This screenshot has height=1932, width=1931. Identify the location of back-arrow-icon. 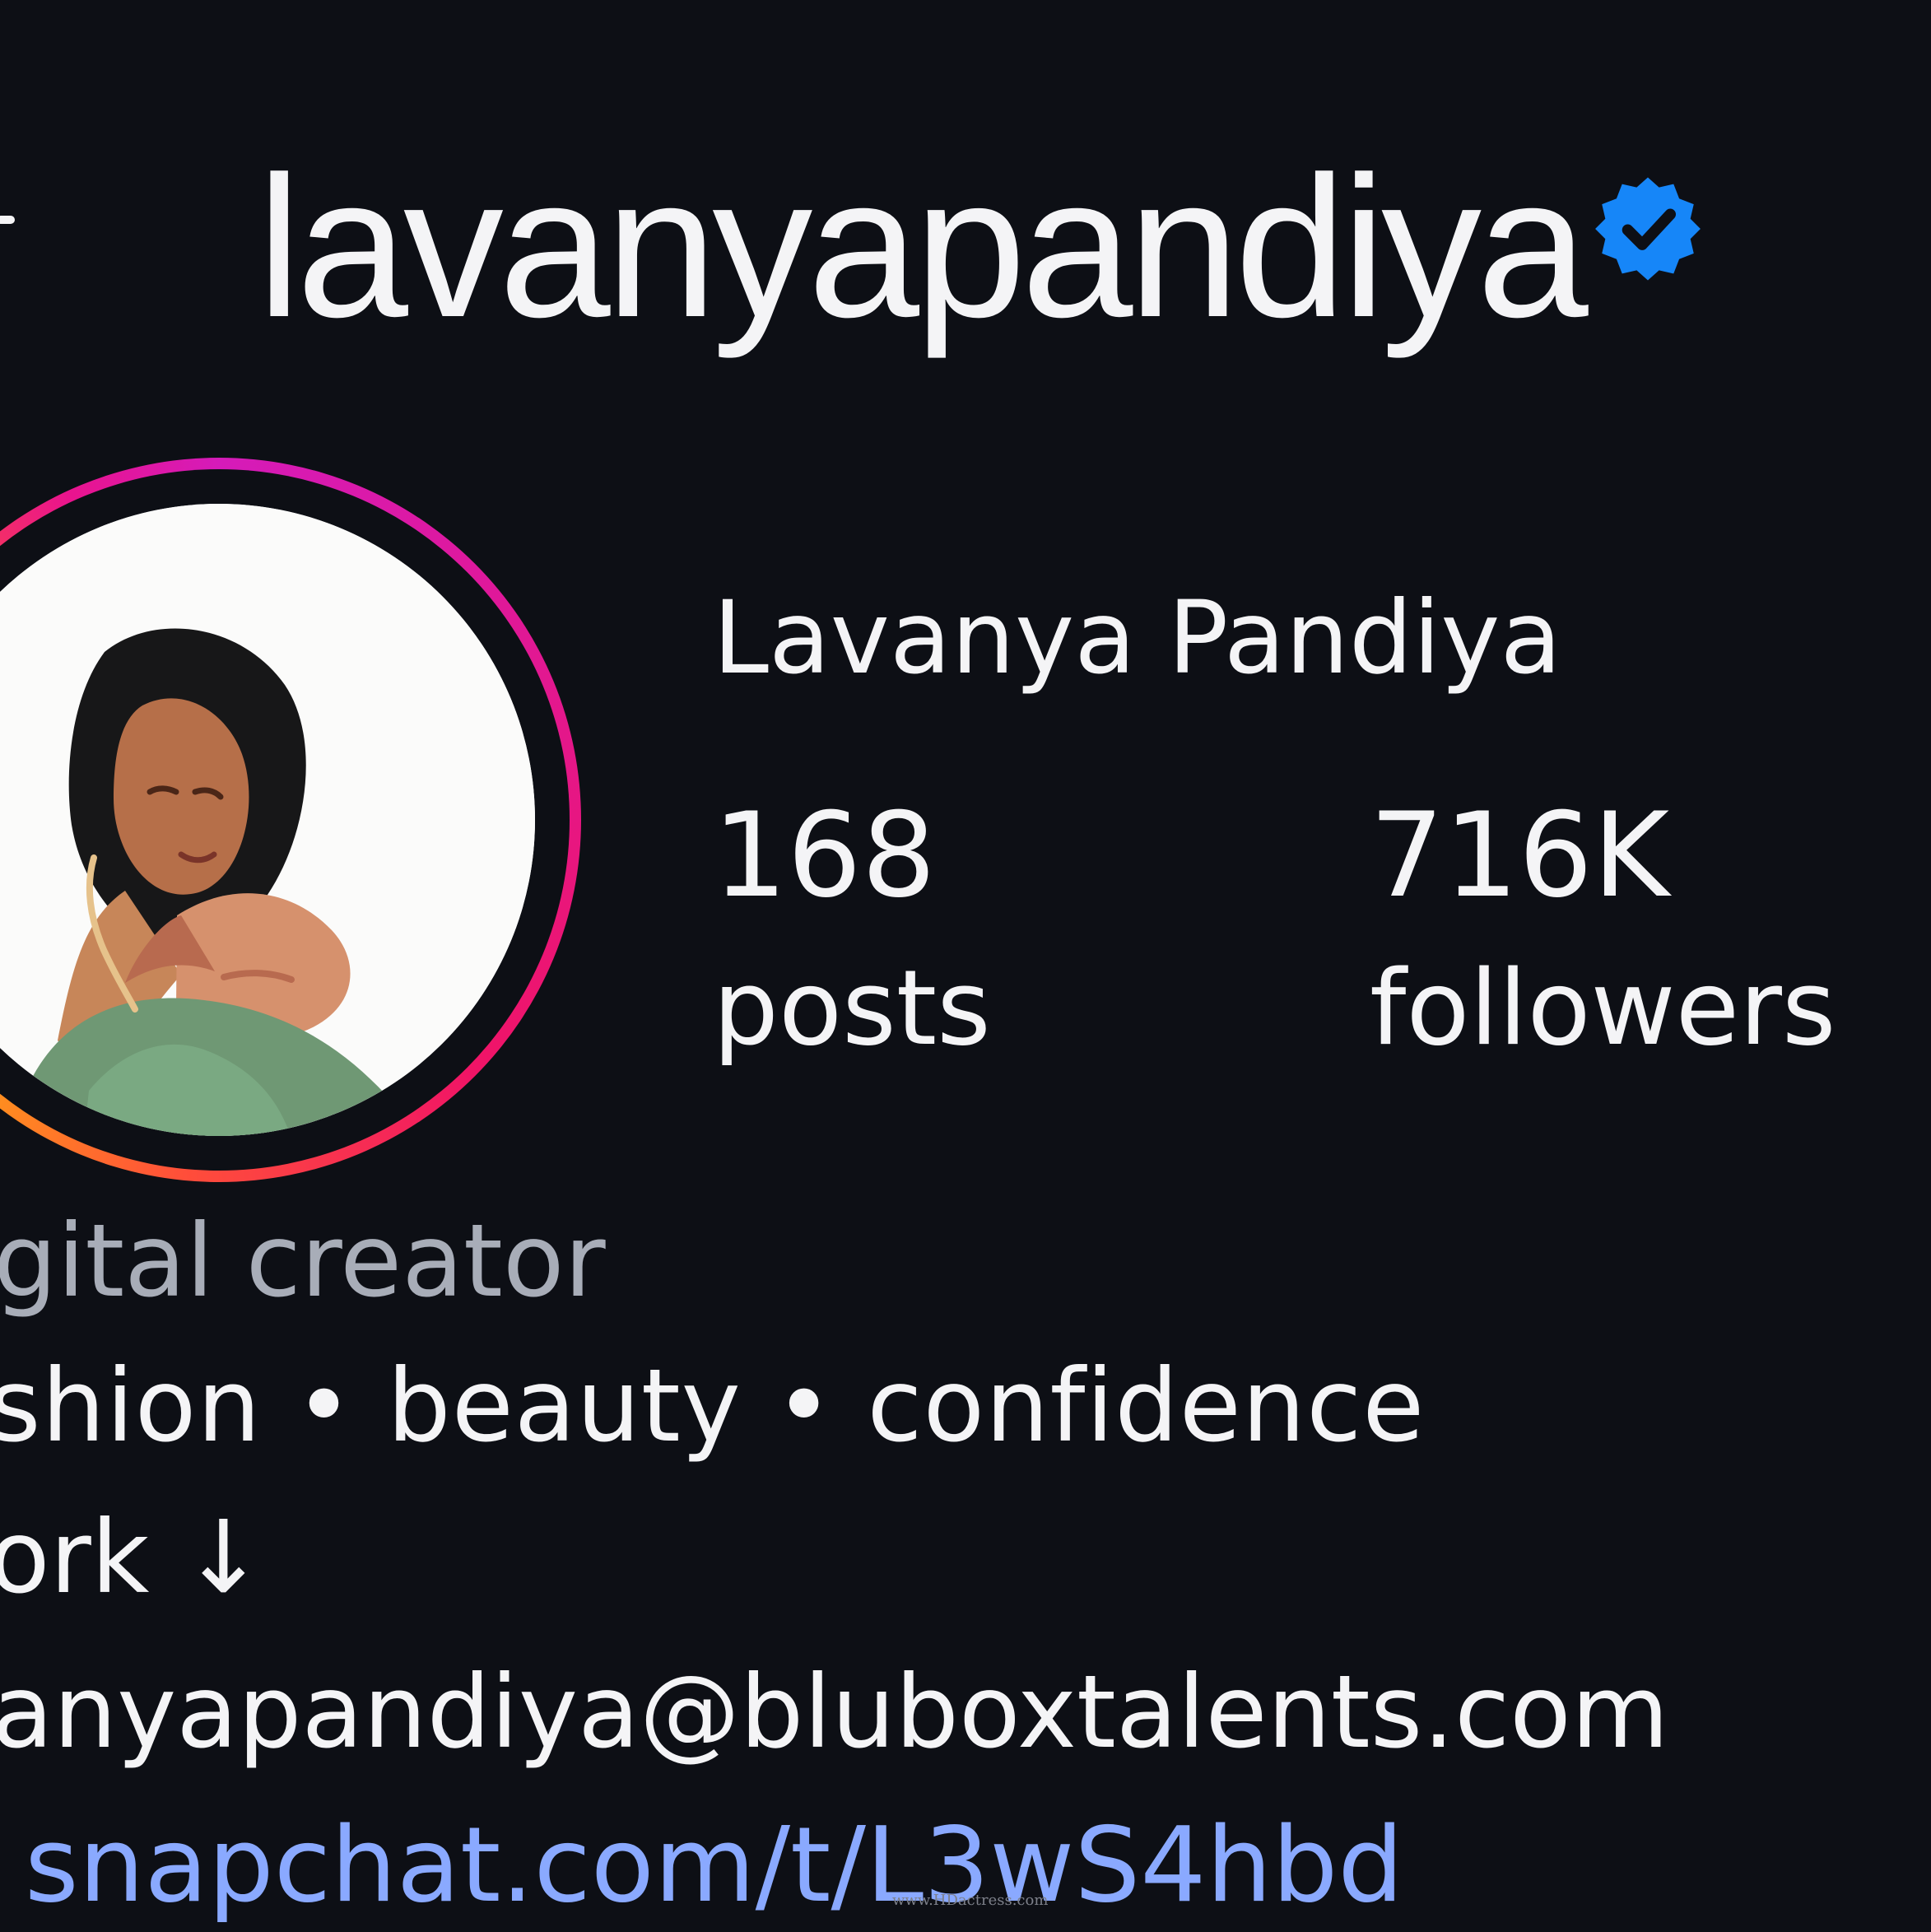
(7, 220).